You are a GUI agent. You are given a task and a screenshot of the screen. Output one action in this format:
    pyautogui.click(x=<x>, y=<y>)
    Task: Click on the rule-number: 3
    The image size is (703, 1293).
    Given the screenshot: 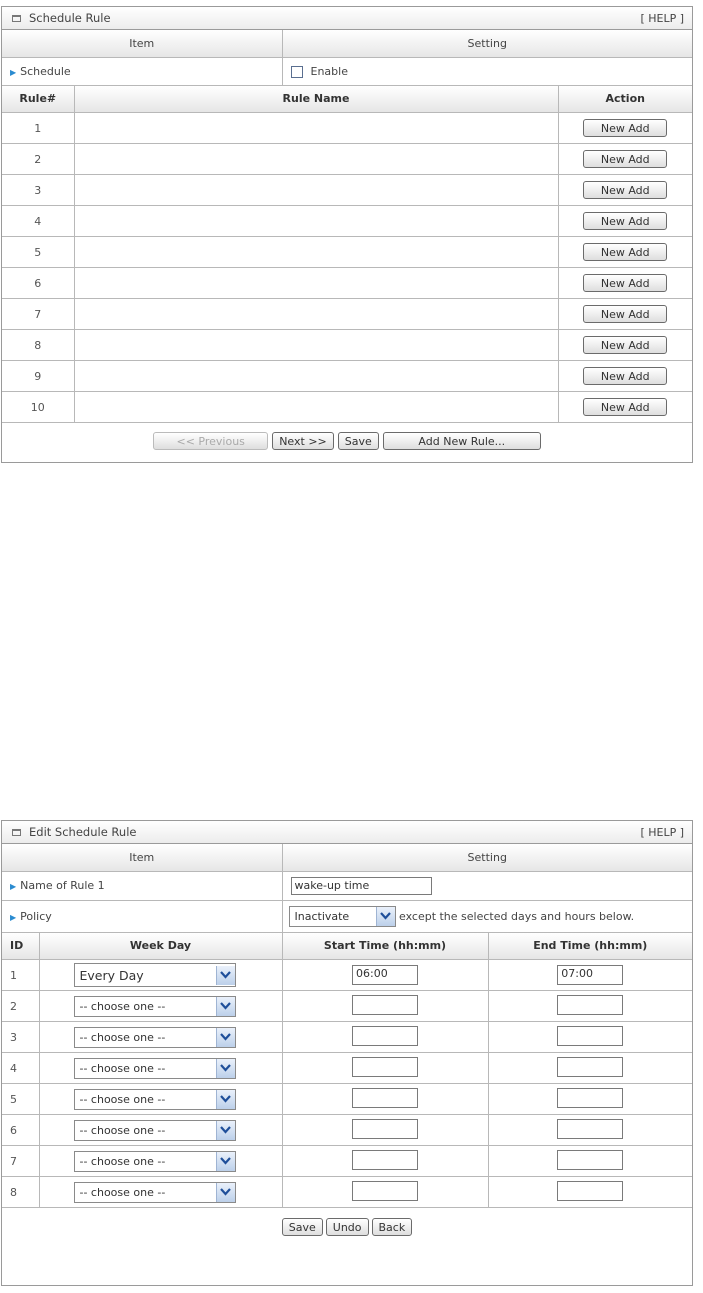 What is the action you would take?
    pyautogui.click(x=38, y=190)
    